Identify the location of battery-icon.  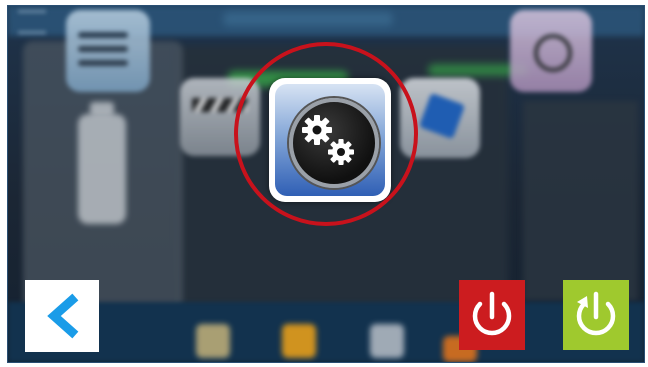
(102, 169).